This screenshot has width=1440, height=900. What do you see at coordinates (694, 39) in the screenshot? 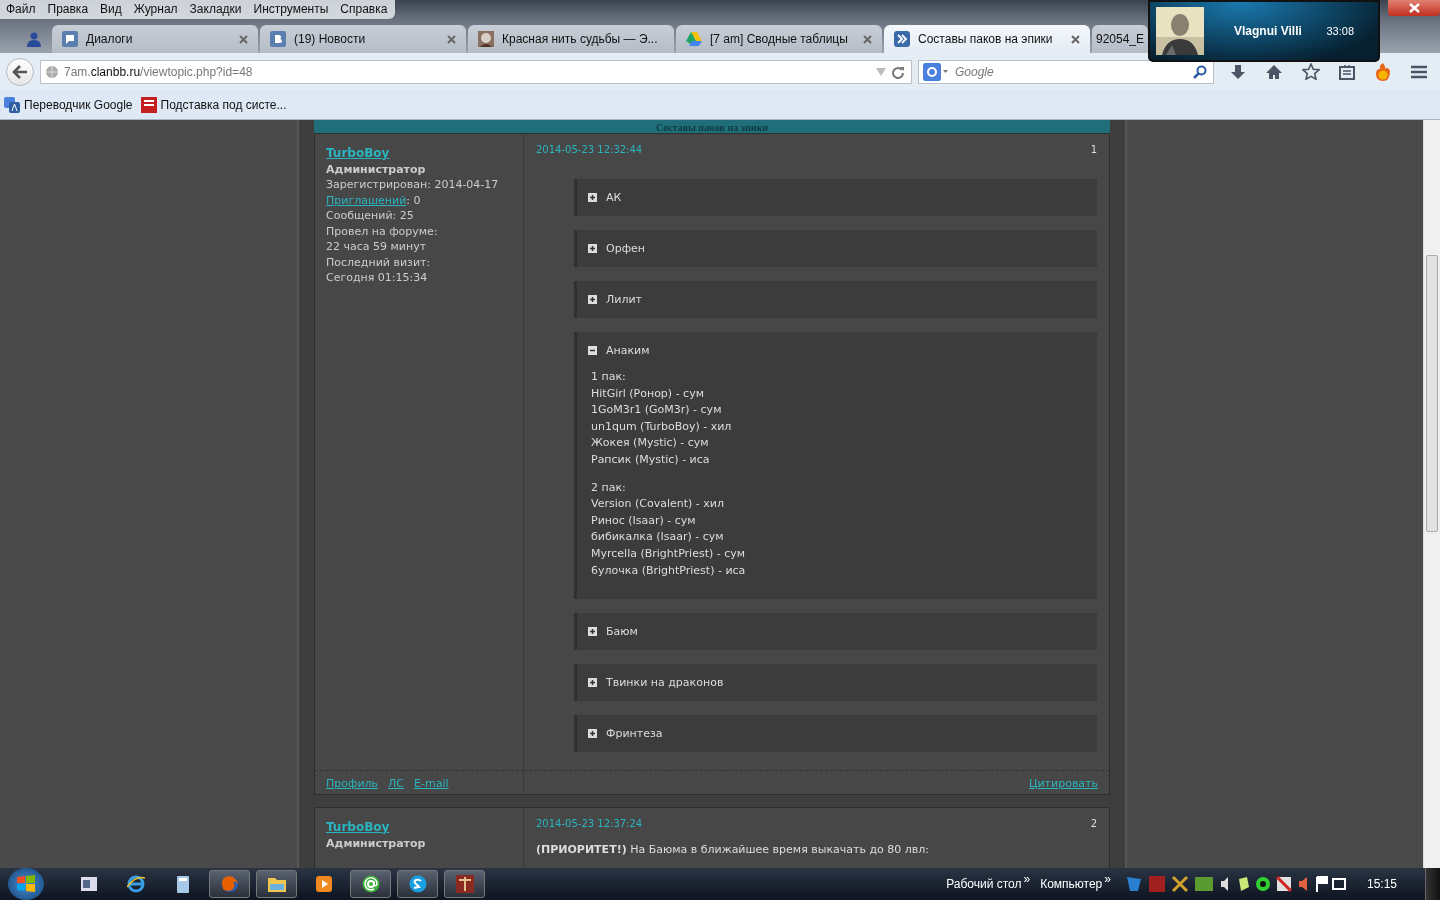
I see `triangle-icon` at bounding box center [694, 39].